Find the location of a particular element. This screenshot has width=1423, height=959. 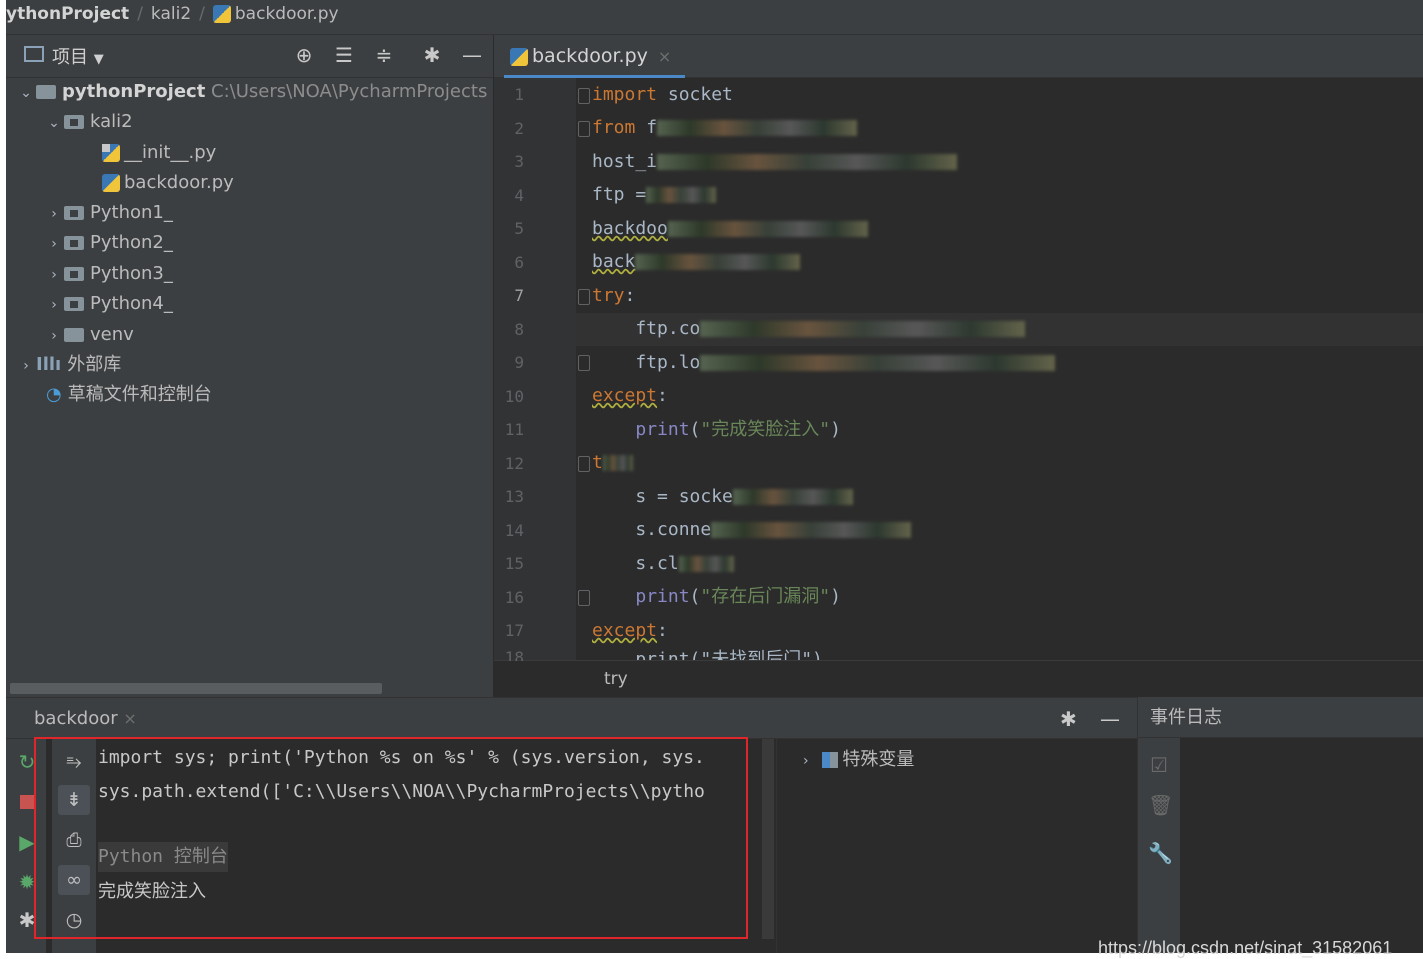

tree-item-backdoor: backdoor.py is located at coordinates (168, 183).